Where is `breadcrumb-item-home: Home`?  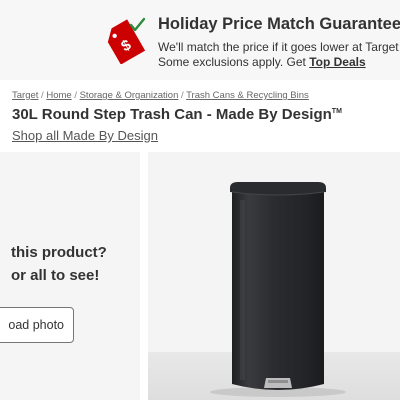 breadcrumb-item-home: Home is located at coordinates (58, 95).